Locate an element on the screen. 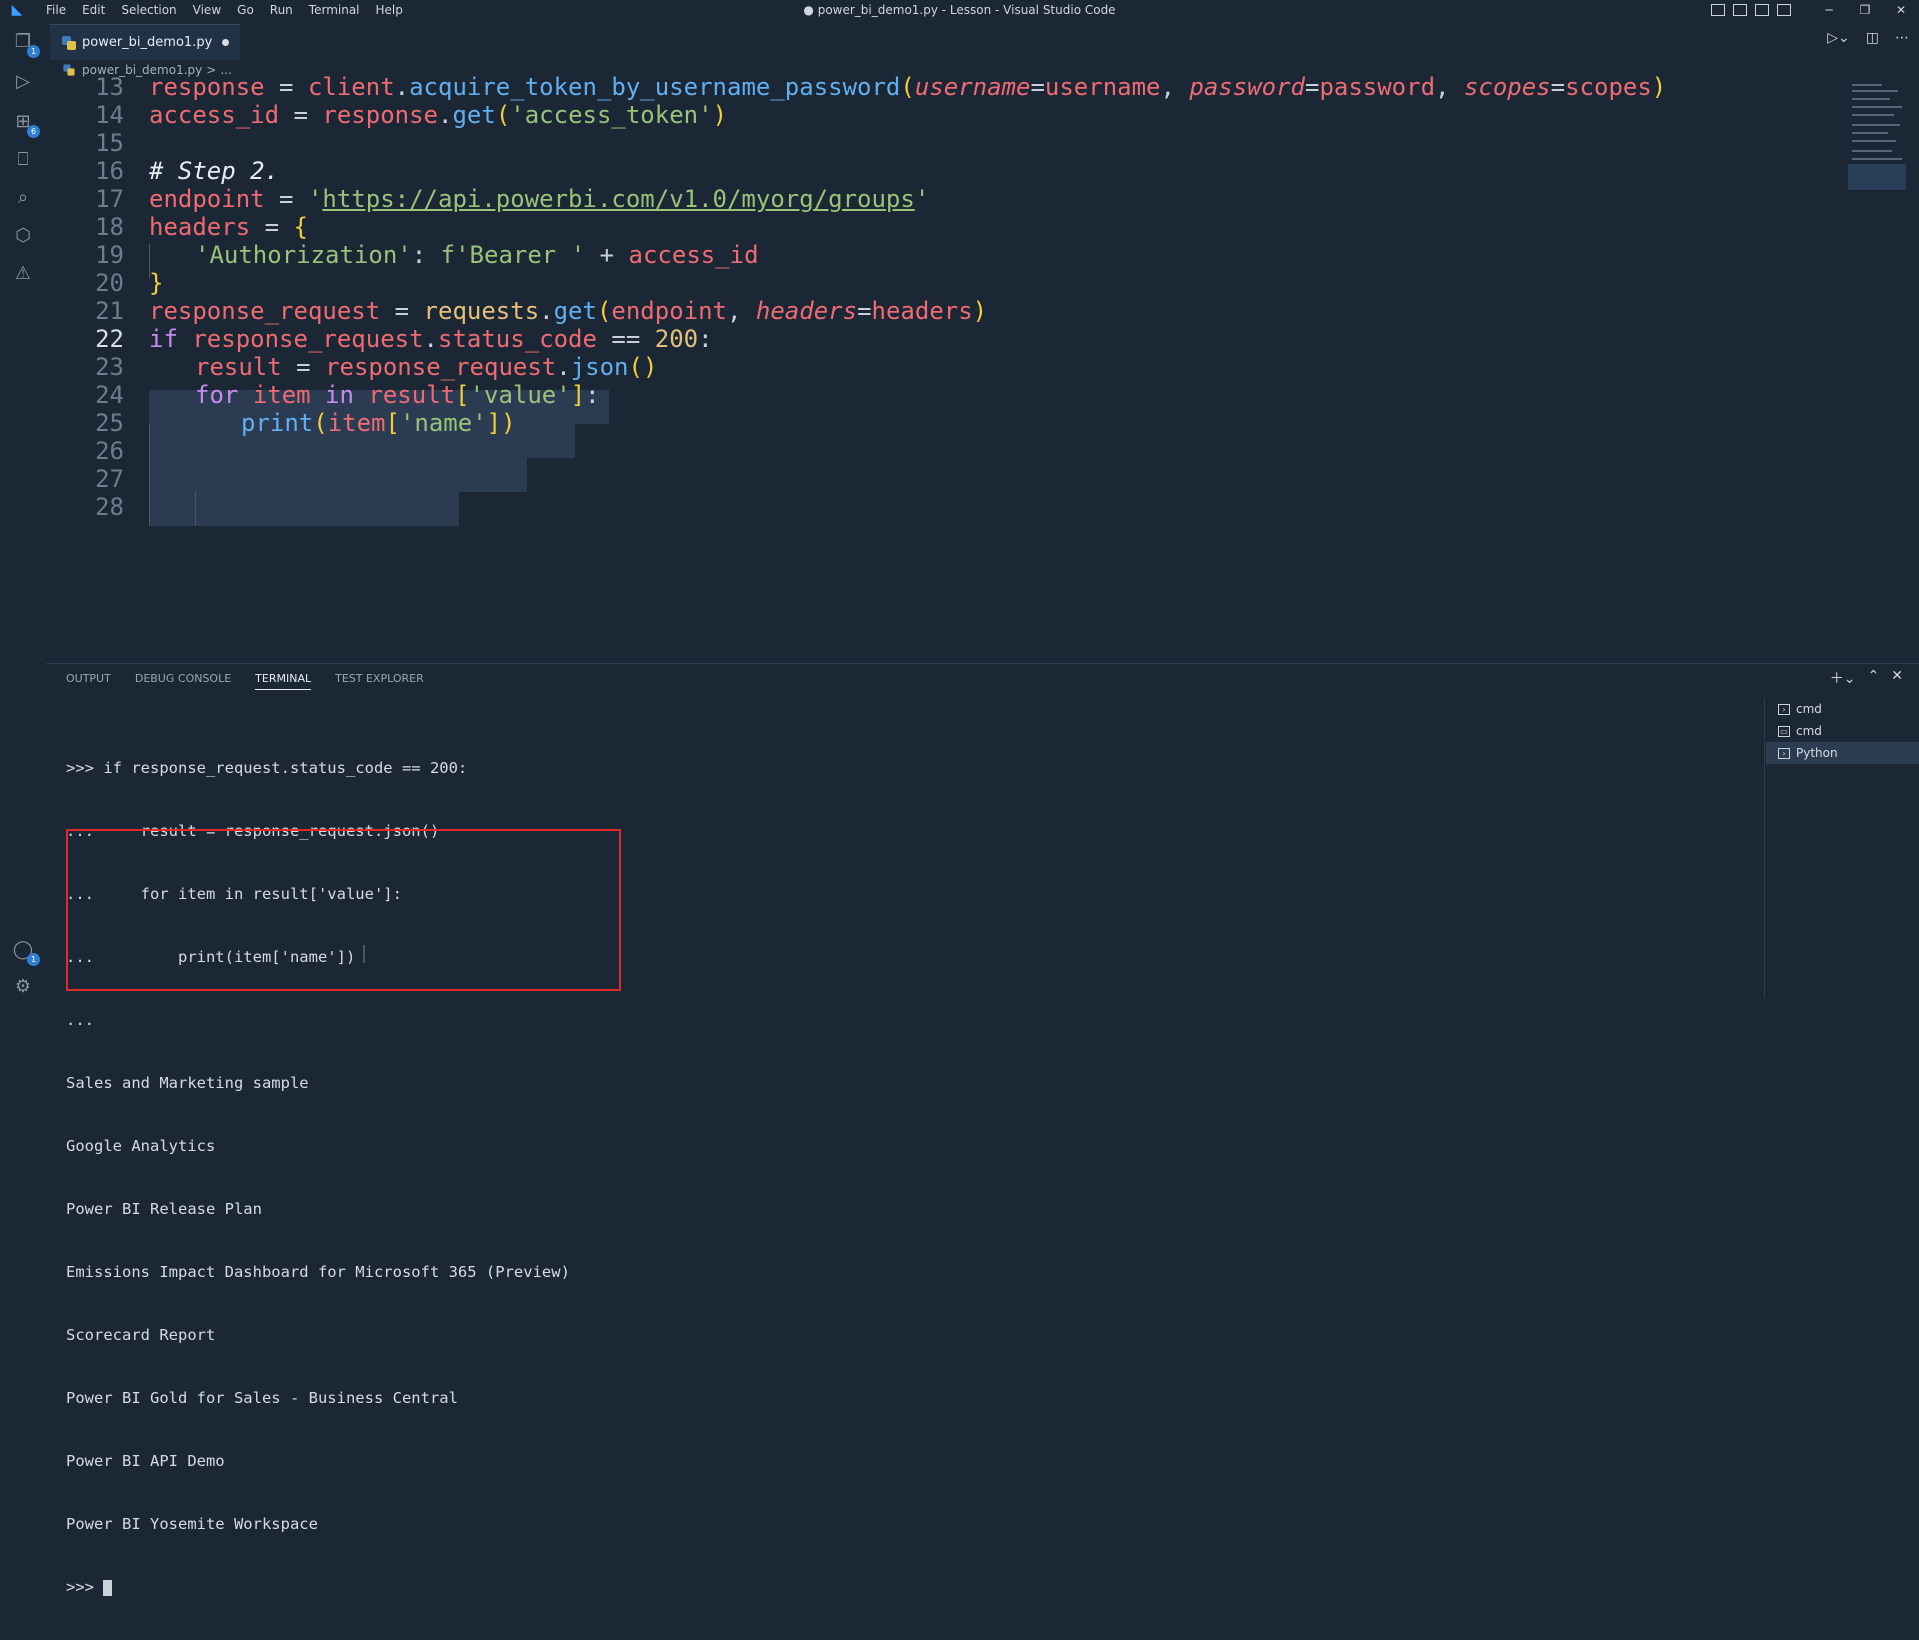 This screenshot has height=1640, width=1919. minimap is located at coordinates (1877, 135).